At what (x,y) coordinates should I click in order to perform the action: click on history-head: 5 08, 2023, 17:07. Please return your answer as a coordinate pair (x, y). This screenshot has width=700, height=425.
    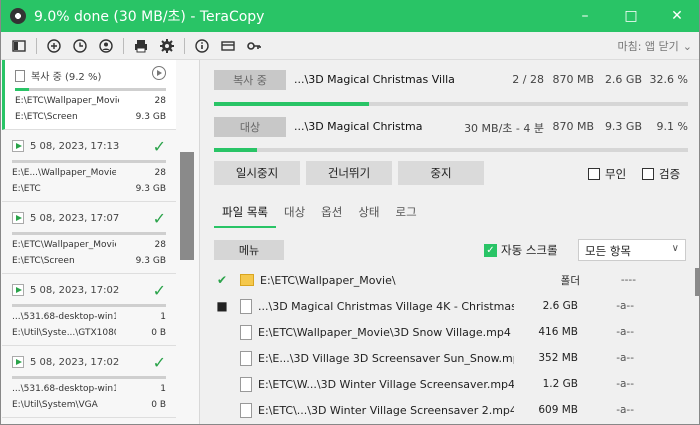
    Looking at the image, I should click on (75, 218).